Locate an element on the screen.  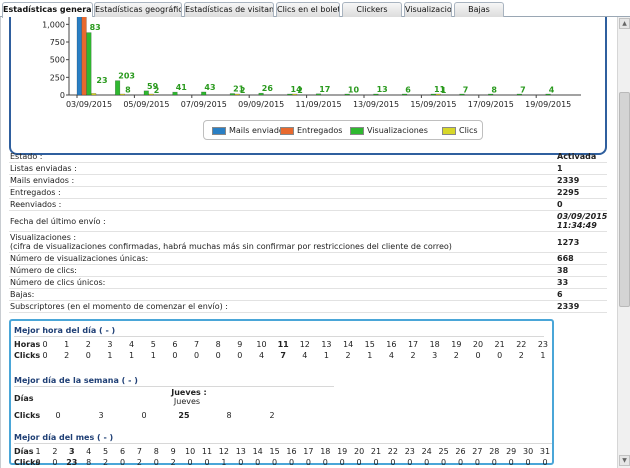
bar-data-label: 17 is located at coordinates (324, 89).